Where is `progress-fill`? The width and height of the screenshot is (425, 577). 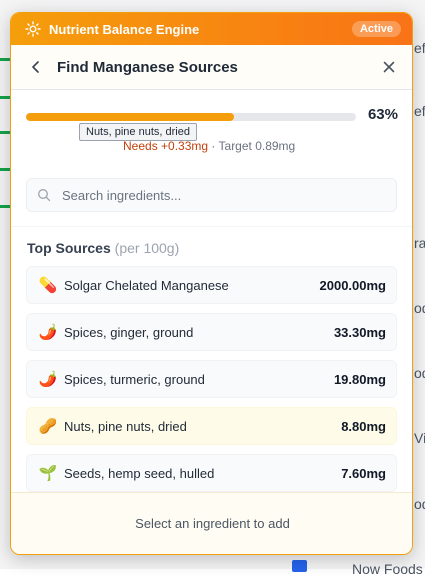
progress-fill is located at coordinates (130, 117).